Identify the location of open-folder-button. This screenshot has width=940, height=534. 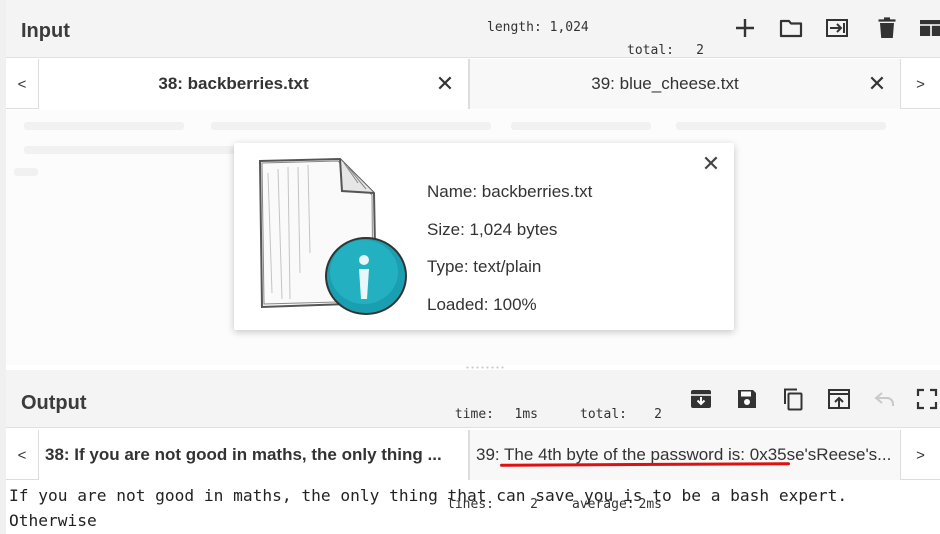
(791, 28).